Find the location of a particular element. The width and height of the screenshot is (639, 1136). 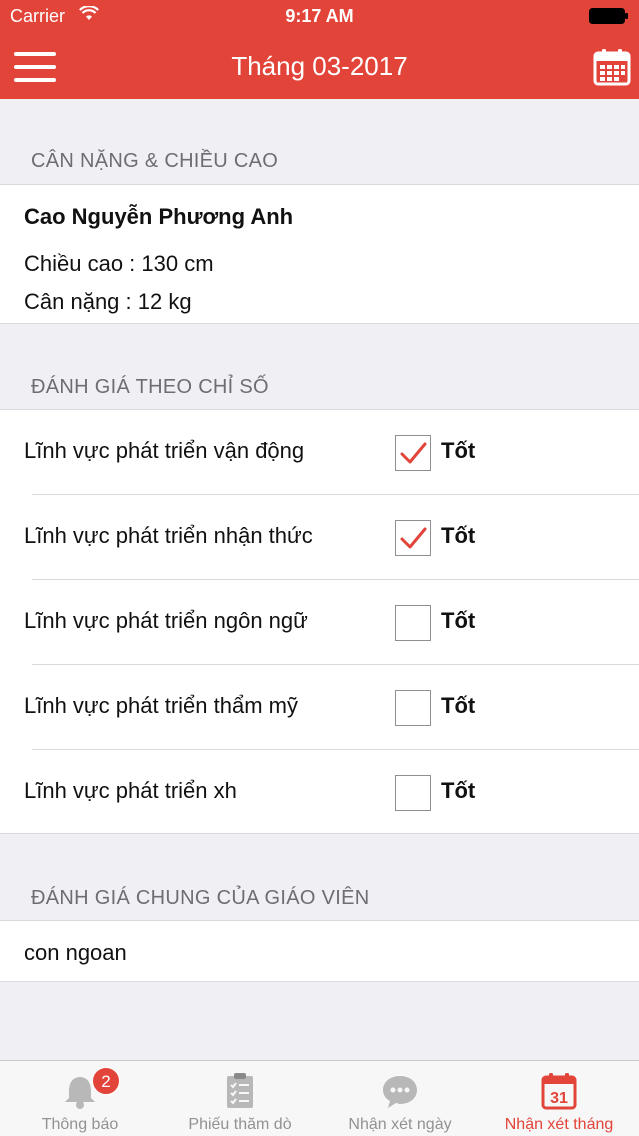

checklist-icon is located at coordinates (240, 1090).